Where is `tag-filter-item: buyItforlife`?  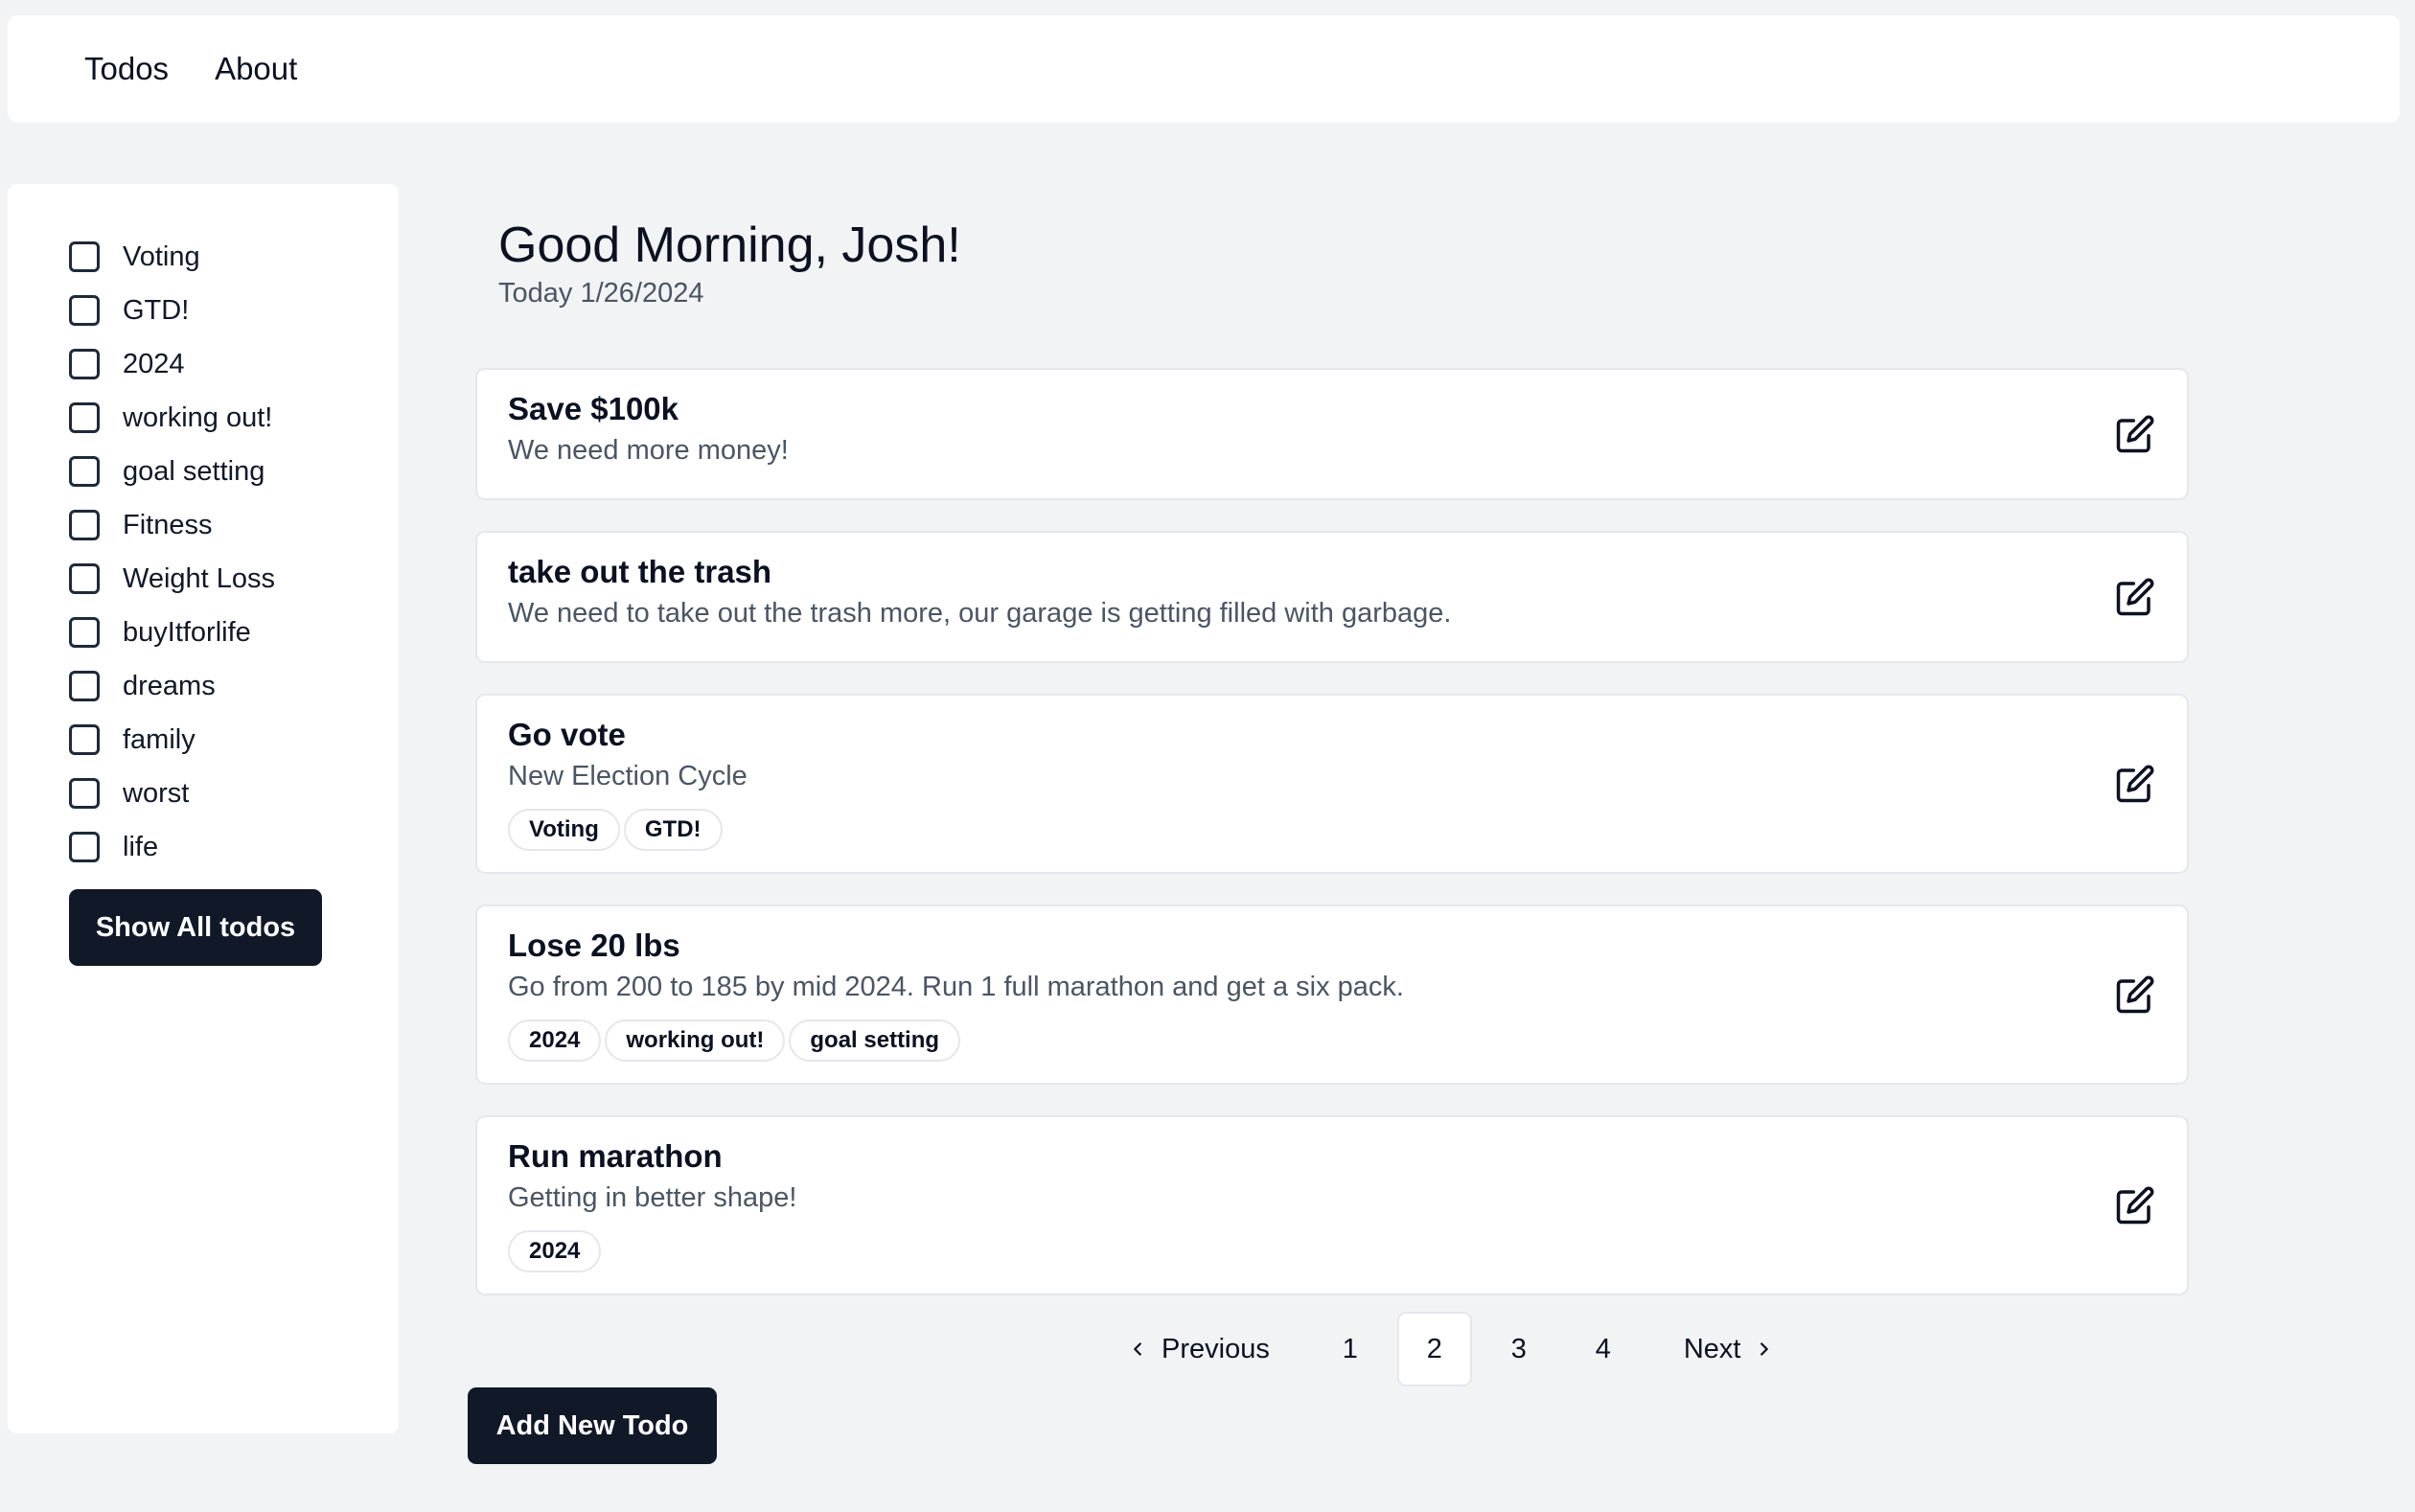 tag-filter-item: buyItforlife is located at coordinates (234, 632).